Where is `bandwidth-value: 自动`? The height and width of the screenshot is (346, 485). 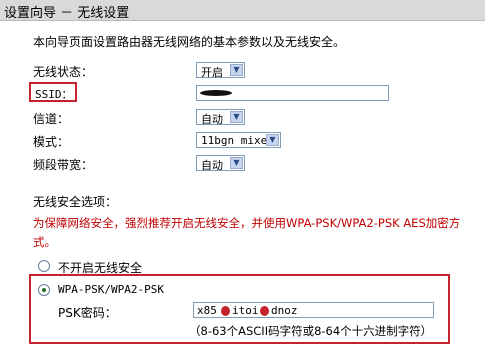
bandwidth-value: 自动 is located at coordinates (212, 165).